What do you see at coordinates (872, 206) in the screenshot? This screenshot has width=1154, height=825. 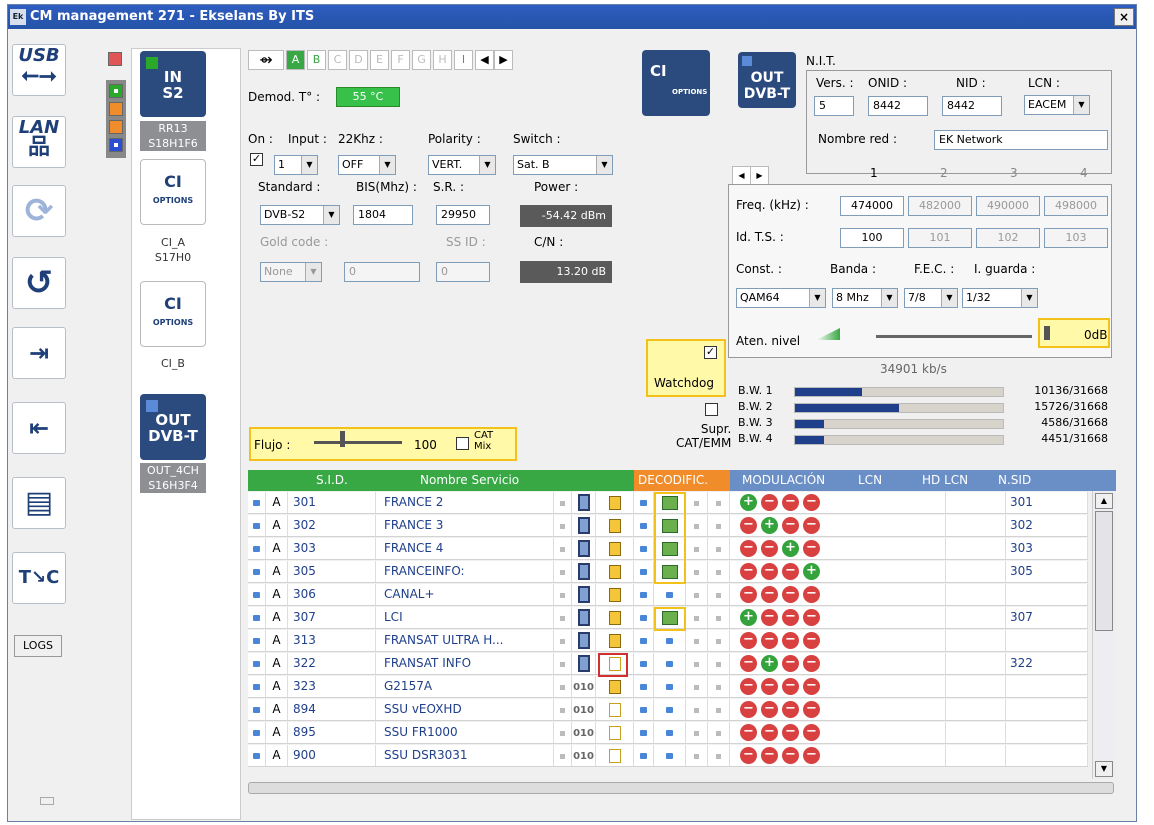 I see `freq-1: 474000` at bounding box center [872, 206].